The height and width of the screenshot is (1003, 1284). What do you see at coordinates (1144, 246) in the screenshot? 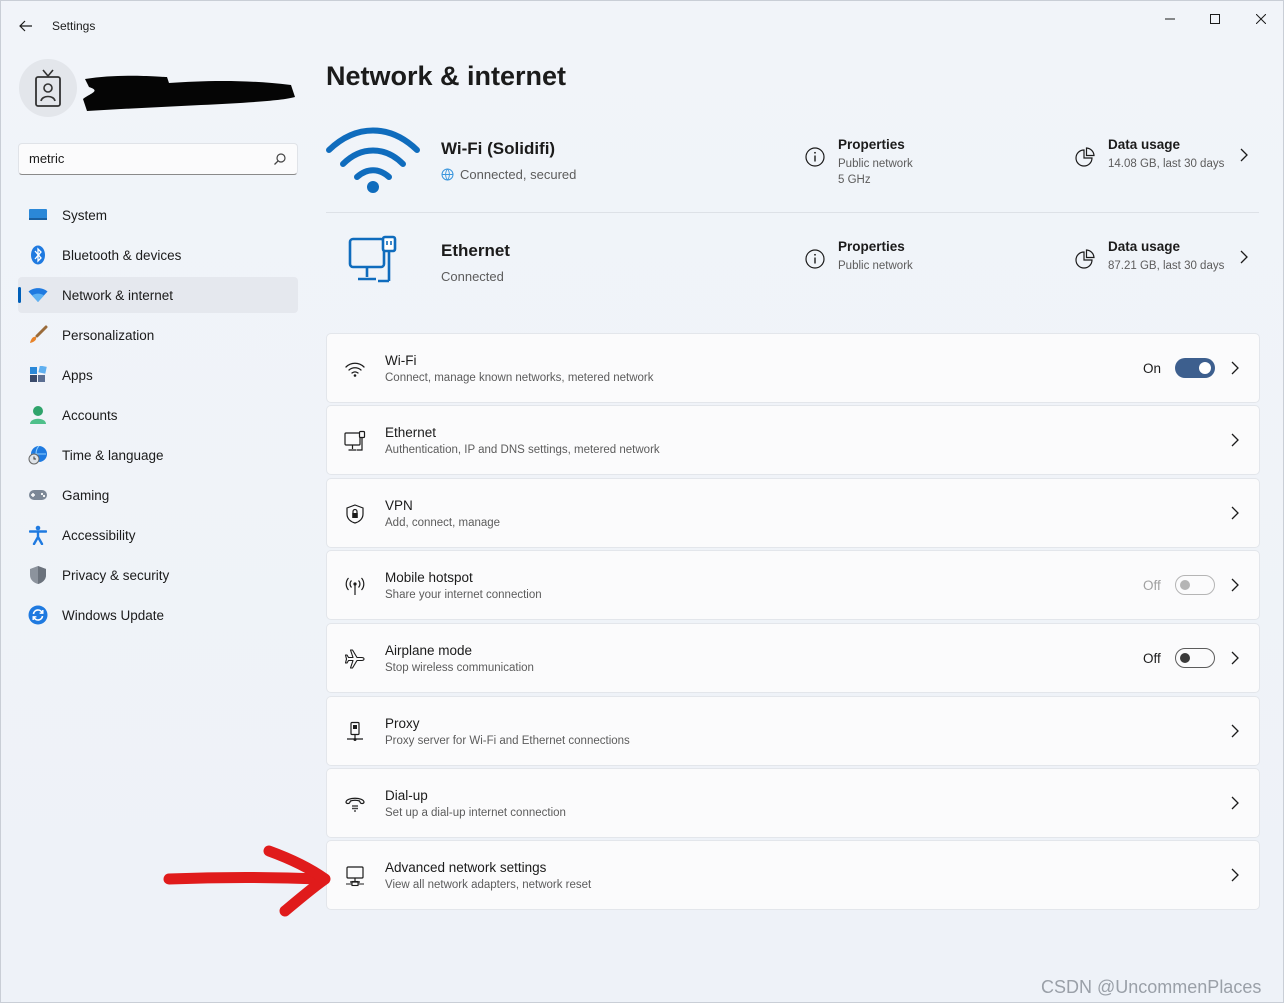
I see `data-usage-title: Data usage` at bounding box center [1144, 246].